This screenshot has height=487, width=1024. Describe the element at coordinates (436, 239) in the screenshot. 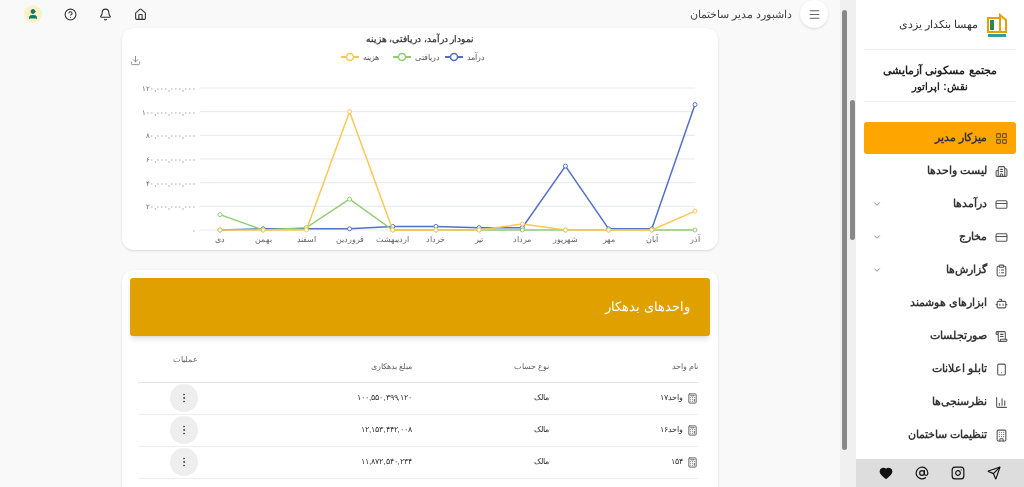

I see `axis-label: خرداد` at that location.